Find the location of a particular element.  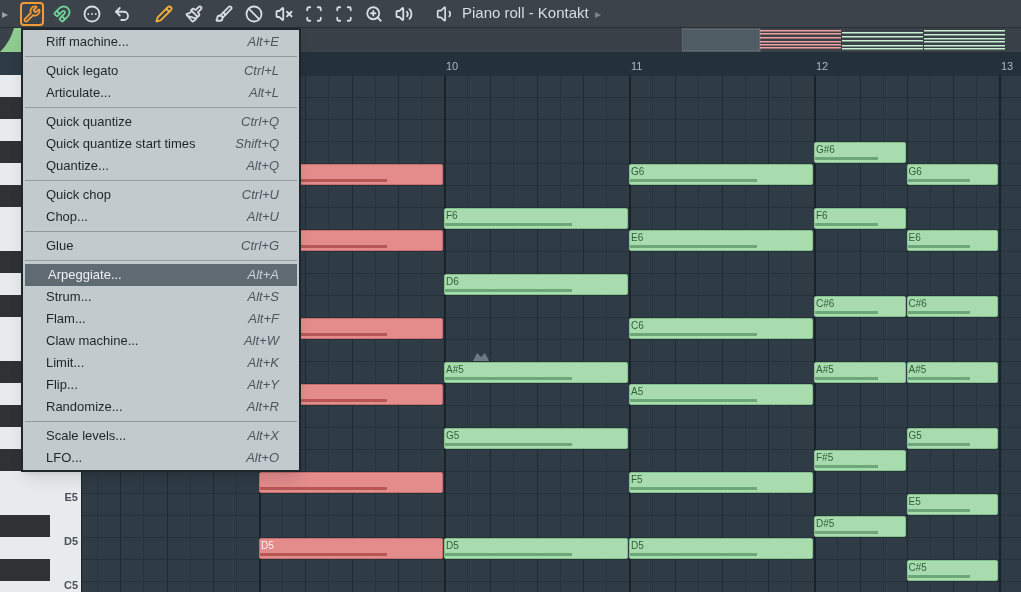

menu-item: Scale levels... Alt+X is located at coordinates (161, 436).